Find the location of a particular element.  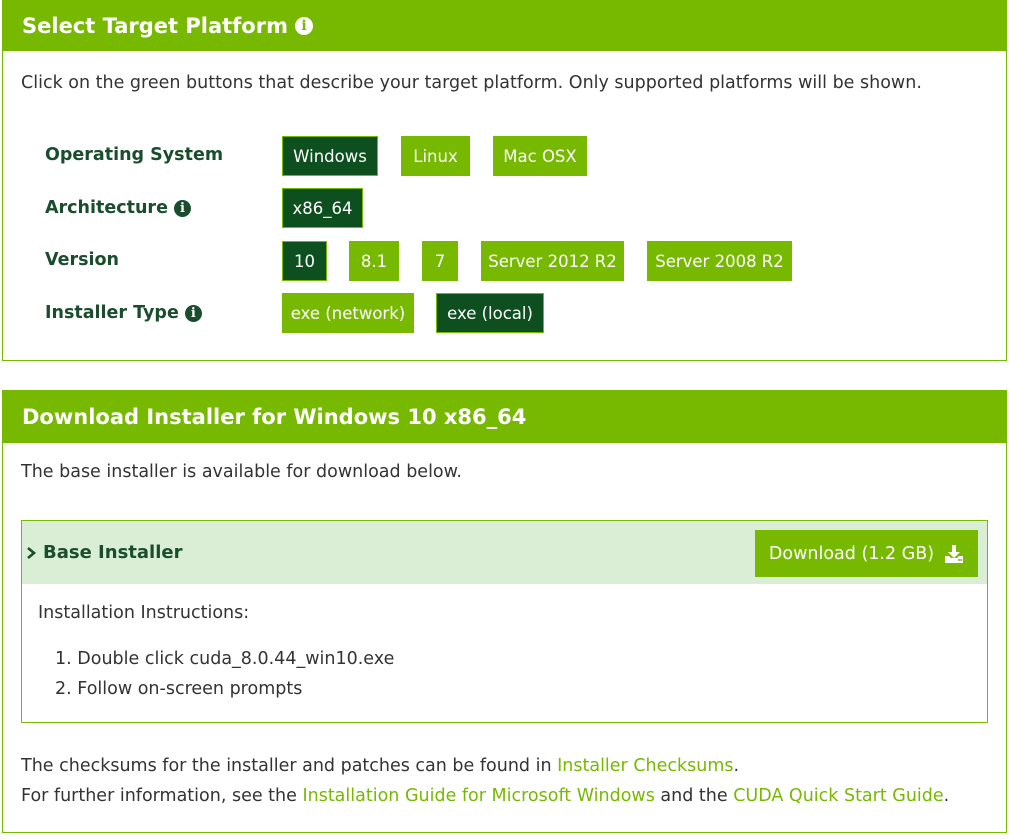

installer-type-label-text: Installer Type is located at coordinates (112, 313).